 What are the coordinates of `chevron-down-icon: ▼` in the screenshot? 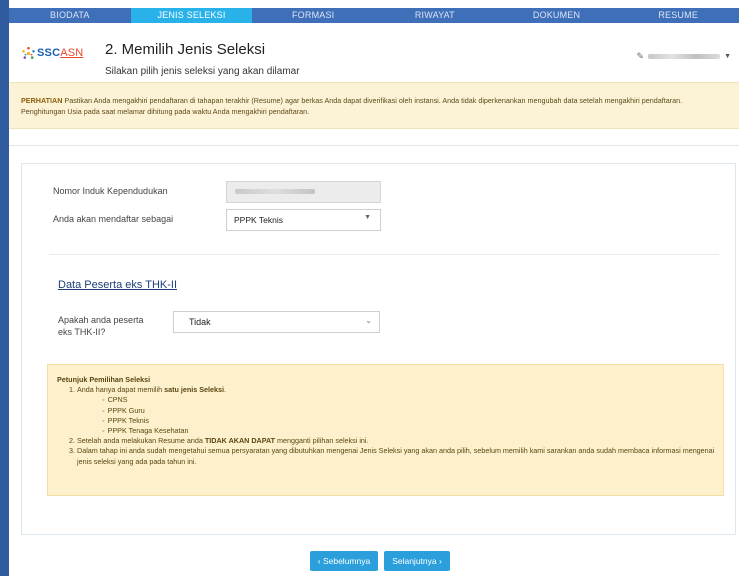 It's located at (727, 56).